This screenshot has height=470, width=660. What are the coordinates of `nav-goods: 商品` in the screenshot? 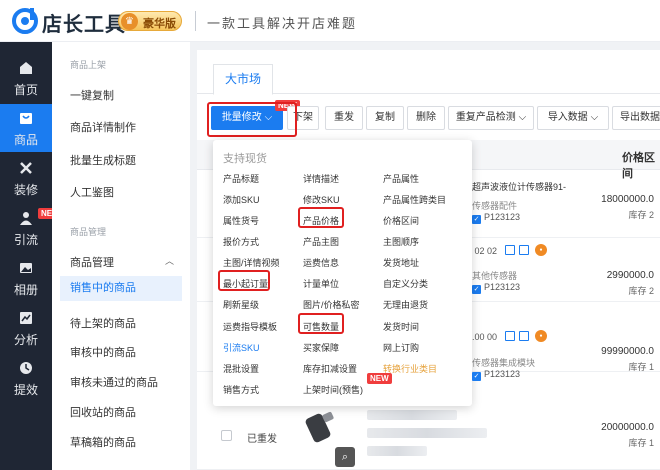 It's located at (26, 128).